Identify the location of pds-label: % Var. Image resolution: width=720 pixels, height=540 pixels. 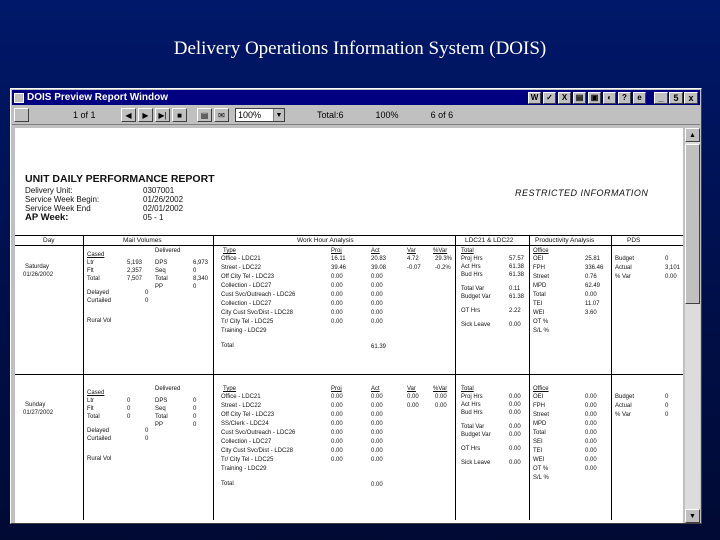
(623, 277).